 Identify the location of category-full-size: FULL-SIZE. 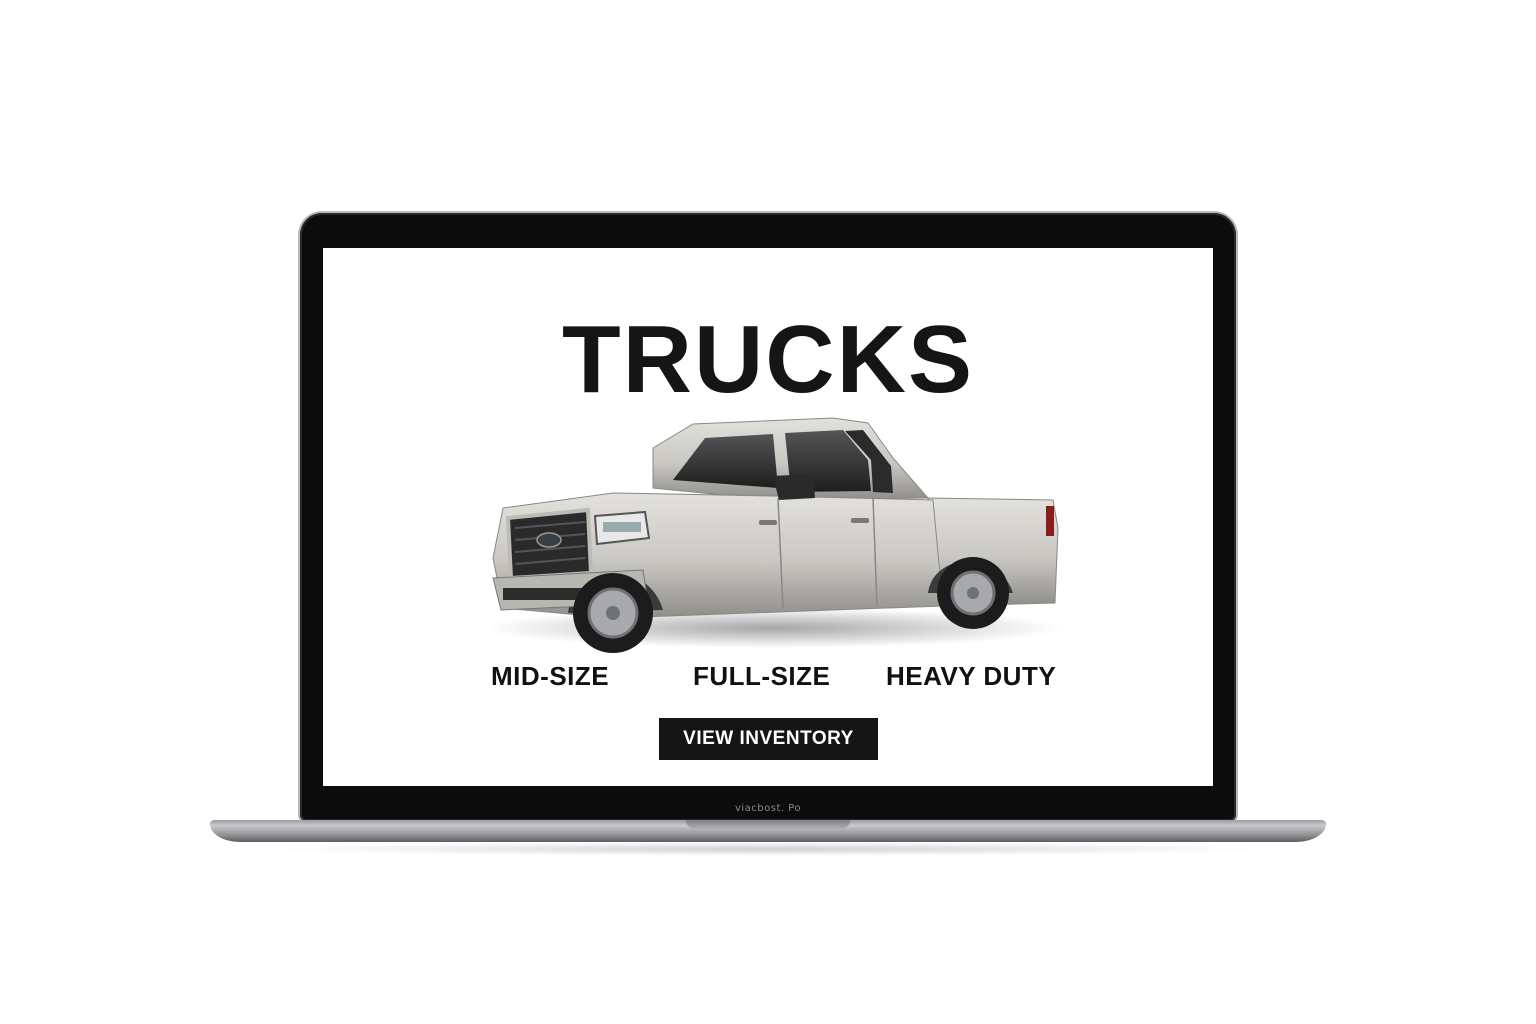
(761, 676).